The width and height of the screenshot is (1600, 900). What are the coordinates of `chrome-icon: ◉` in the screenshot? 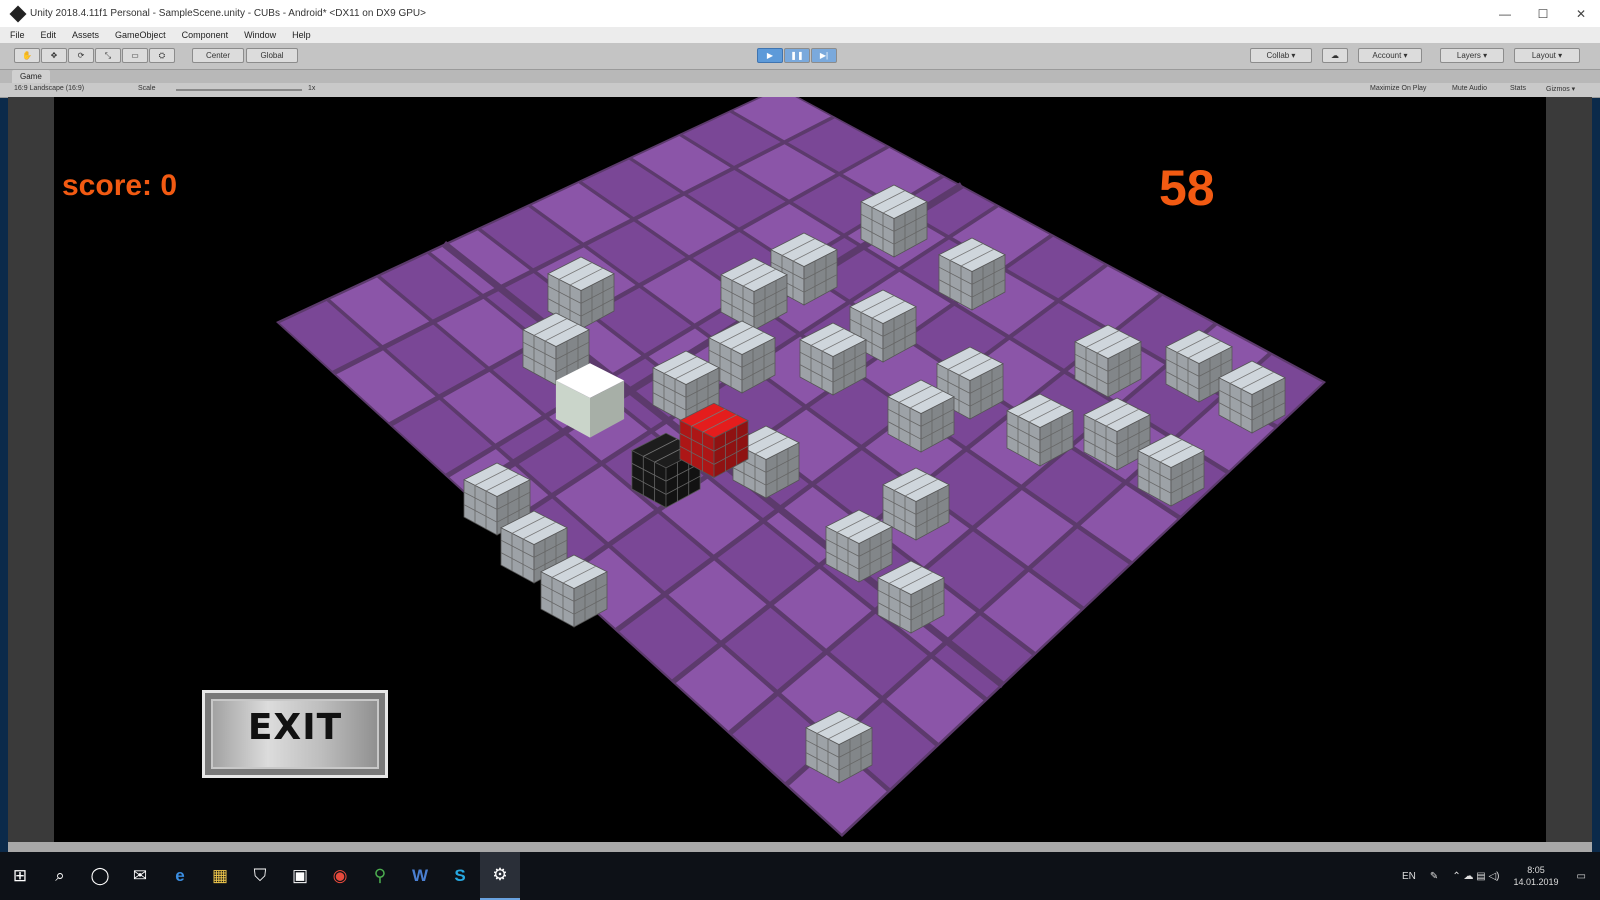 It's located at (340, 875).